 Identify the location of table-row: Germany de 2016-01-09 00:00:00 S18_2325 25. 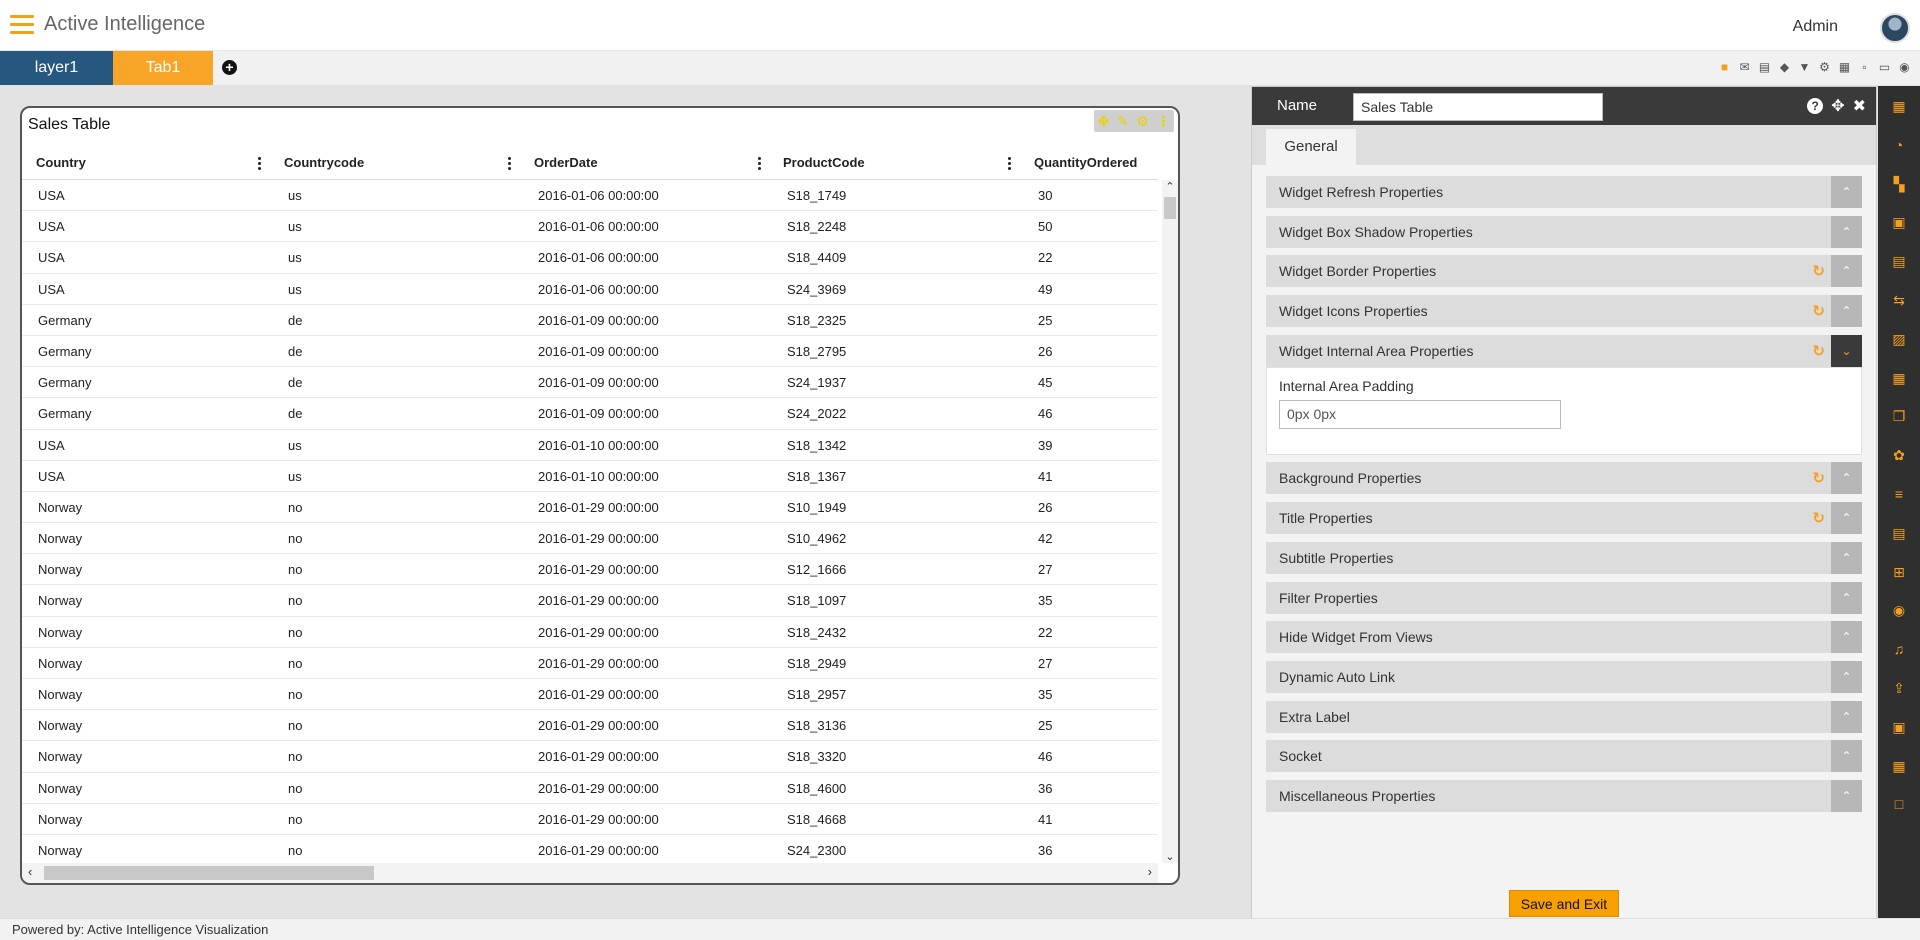
(590, 320).